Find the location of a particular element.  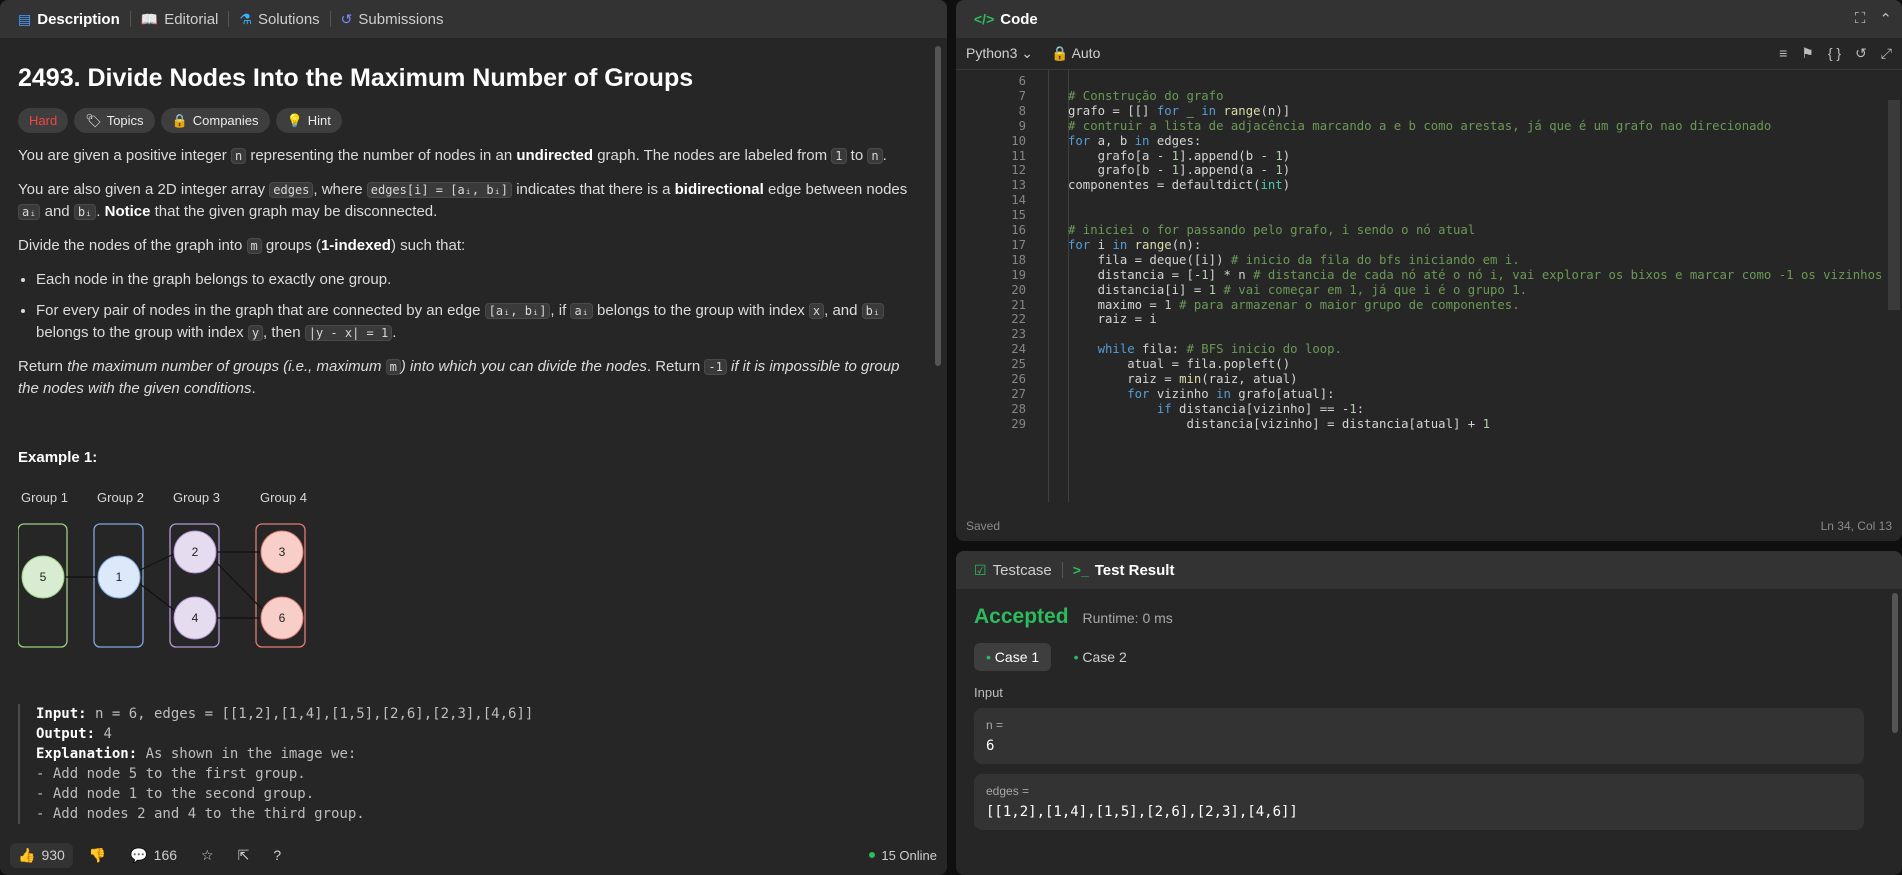

line-number: 27 is located at coordinates (1018, 393).